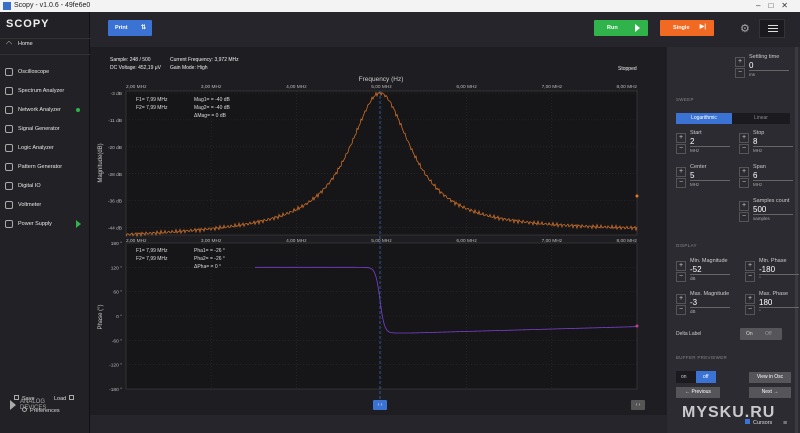  I want to click on buffer-previewer-title: BUFFER PREVIEWER, so click(702, 357).